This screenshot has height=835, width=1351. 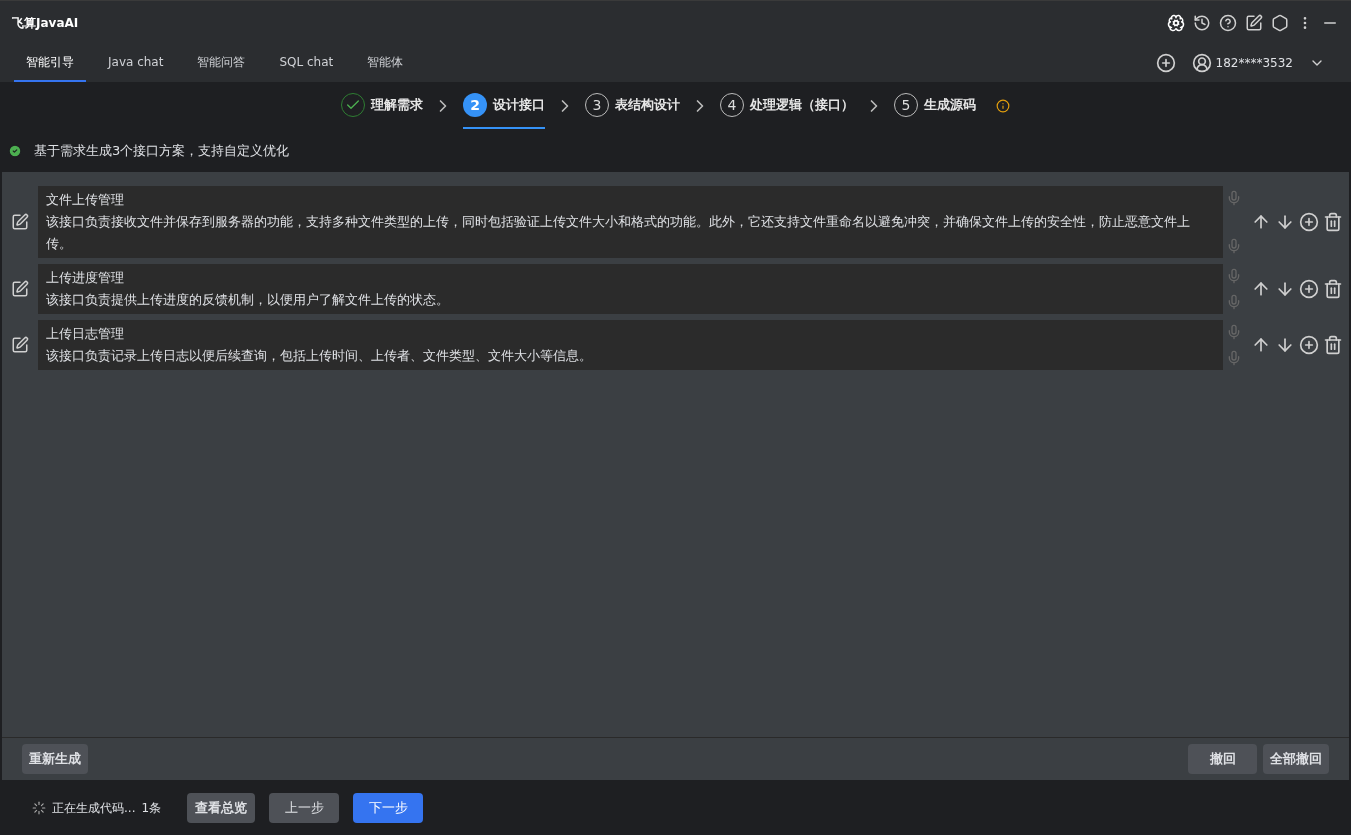 I want to click on history-icon, so click(x=1202, y=22).